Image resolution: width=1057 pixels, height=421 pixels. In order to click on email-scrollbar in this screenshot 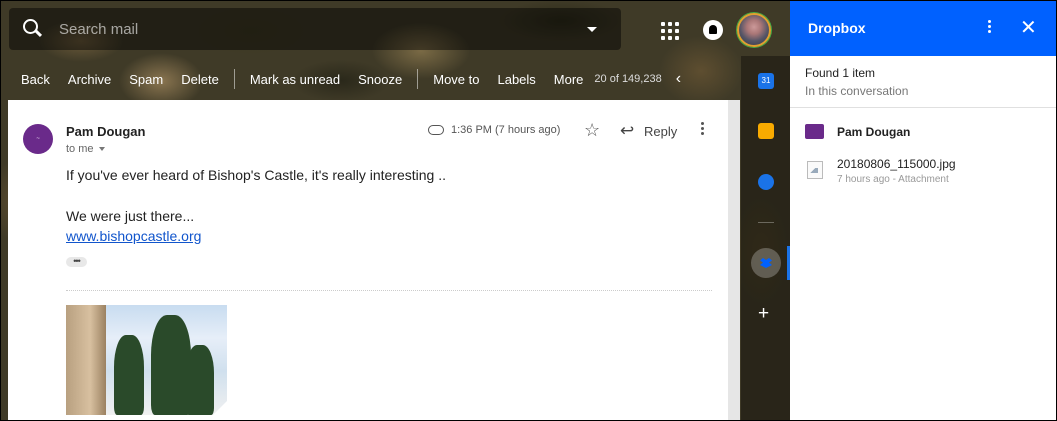, I will do `click(734, 260)`.